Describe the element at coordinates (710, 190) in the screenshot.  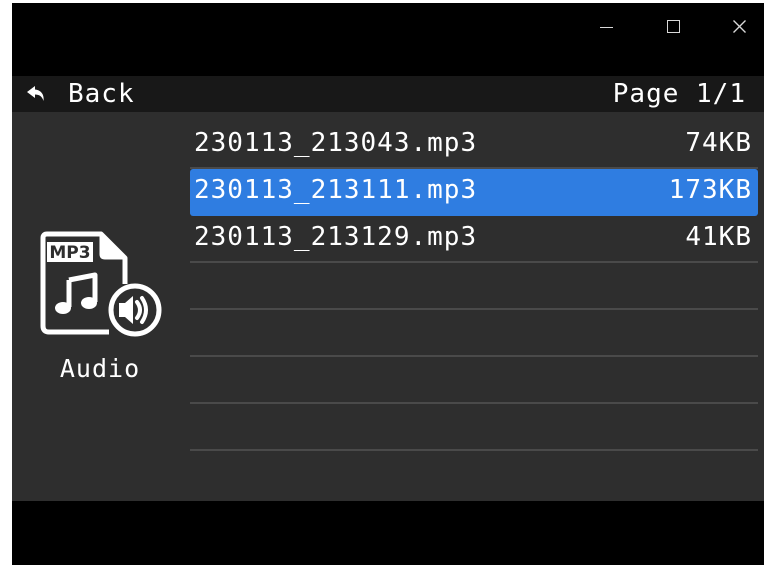
I see `file-size: 173KB` at that location.